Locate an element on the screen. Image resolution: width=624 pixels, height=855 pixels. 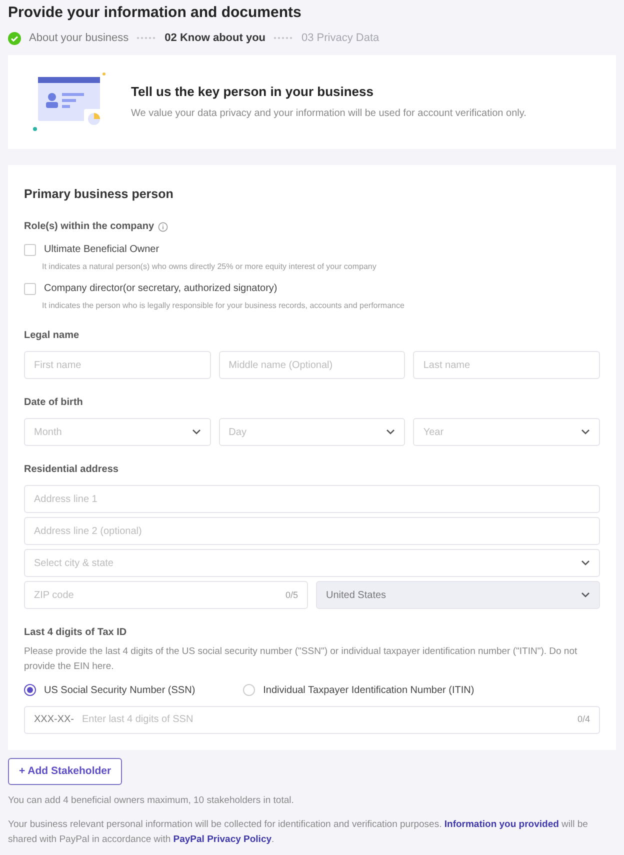
field-label: Residential address is located at coordinates (72, 470).